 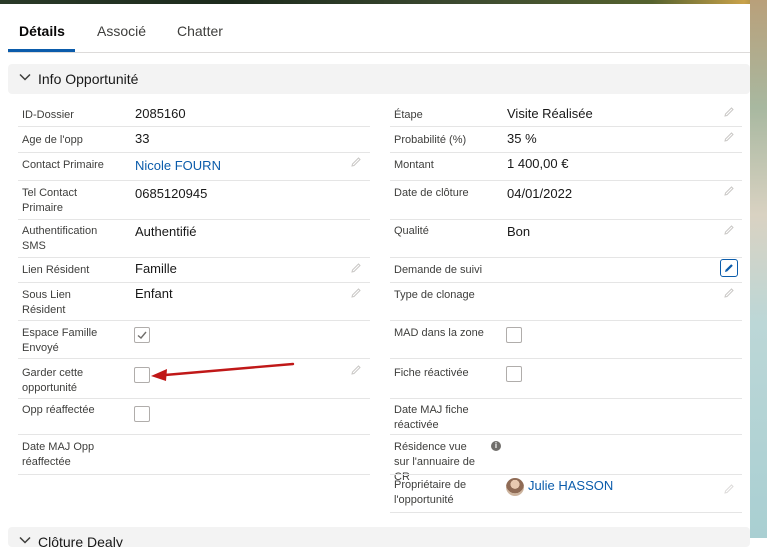 I want to click on field-label-qualite: Qualité, so click(x=411, y=231).